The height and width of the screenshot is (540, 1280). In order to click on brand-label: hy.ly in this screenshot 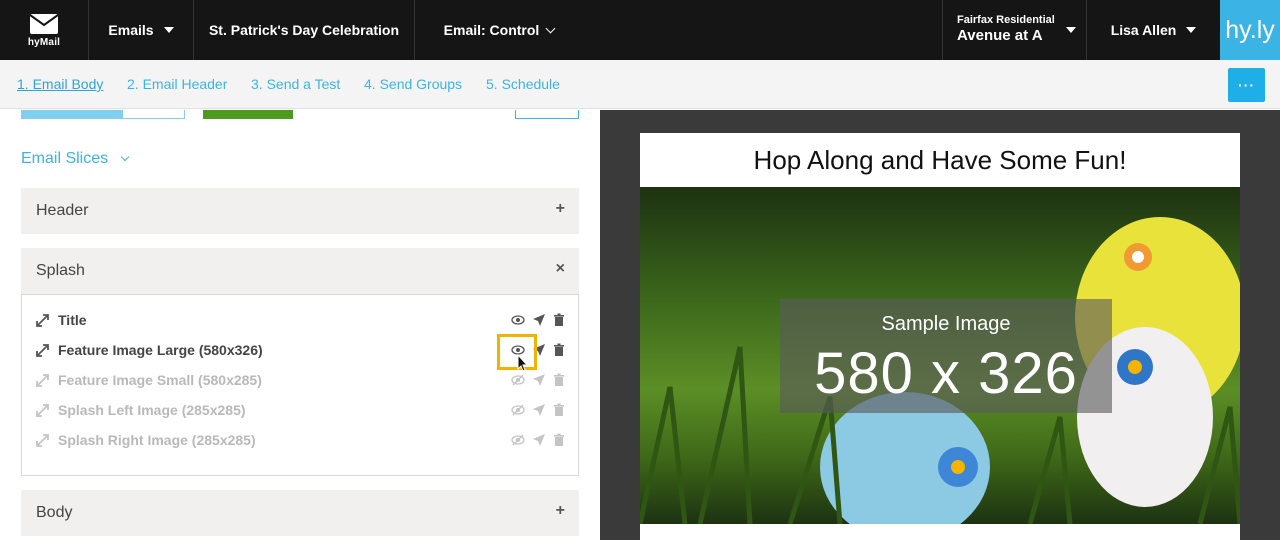, I will do `click(1250, 29)`.